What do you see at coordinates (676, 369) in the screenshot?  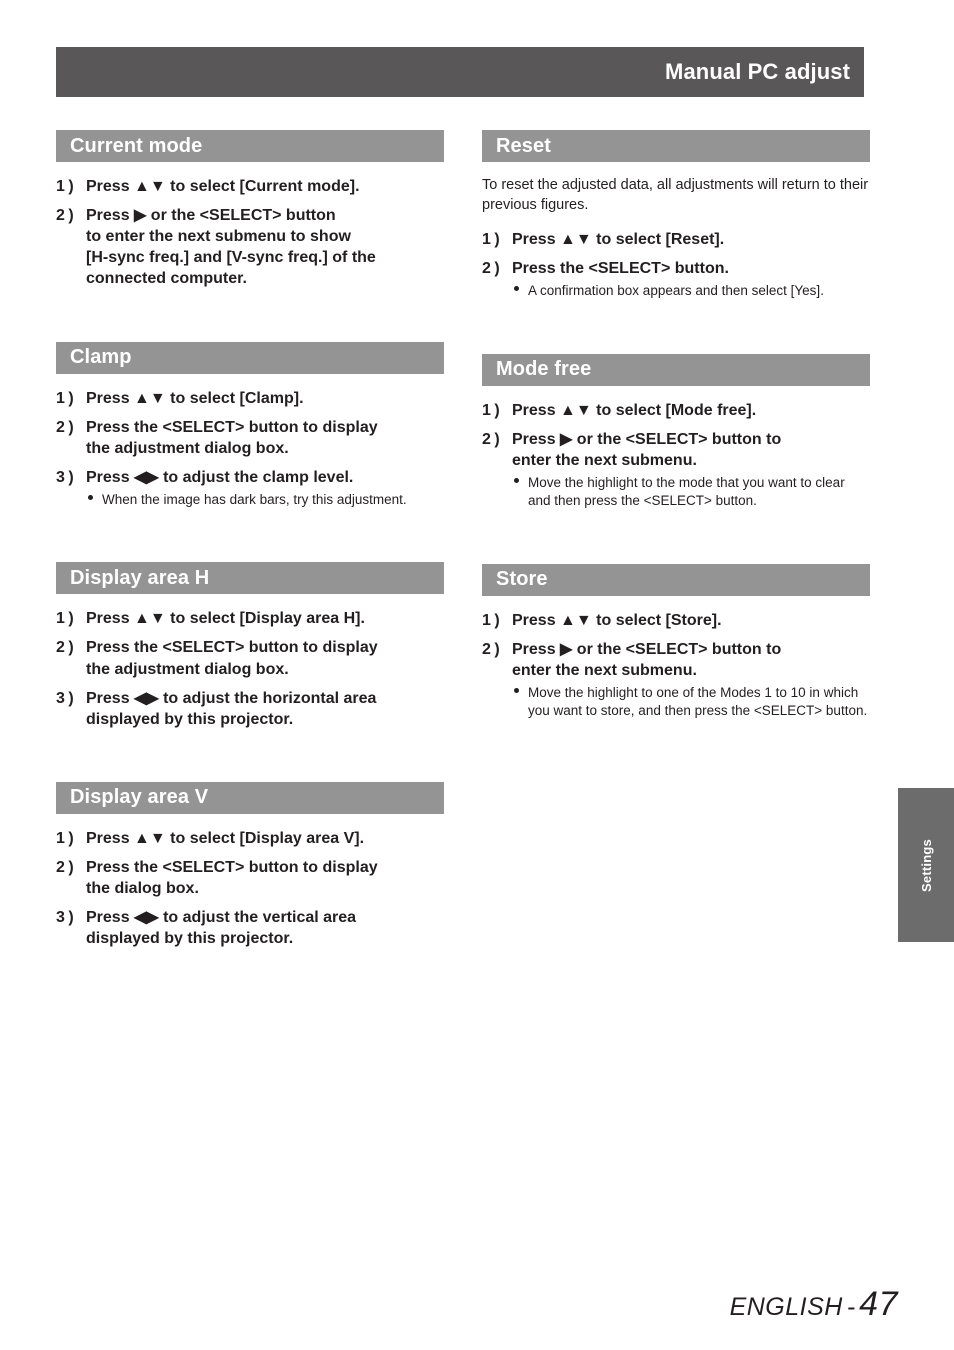 I see `section-header-mode-free: Mode free` at bounding box center [676, 369].